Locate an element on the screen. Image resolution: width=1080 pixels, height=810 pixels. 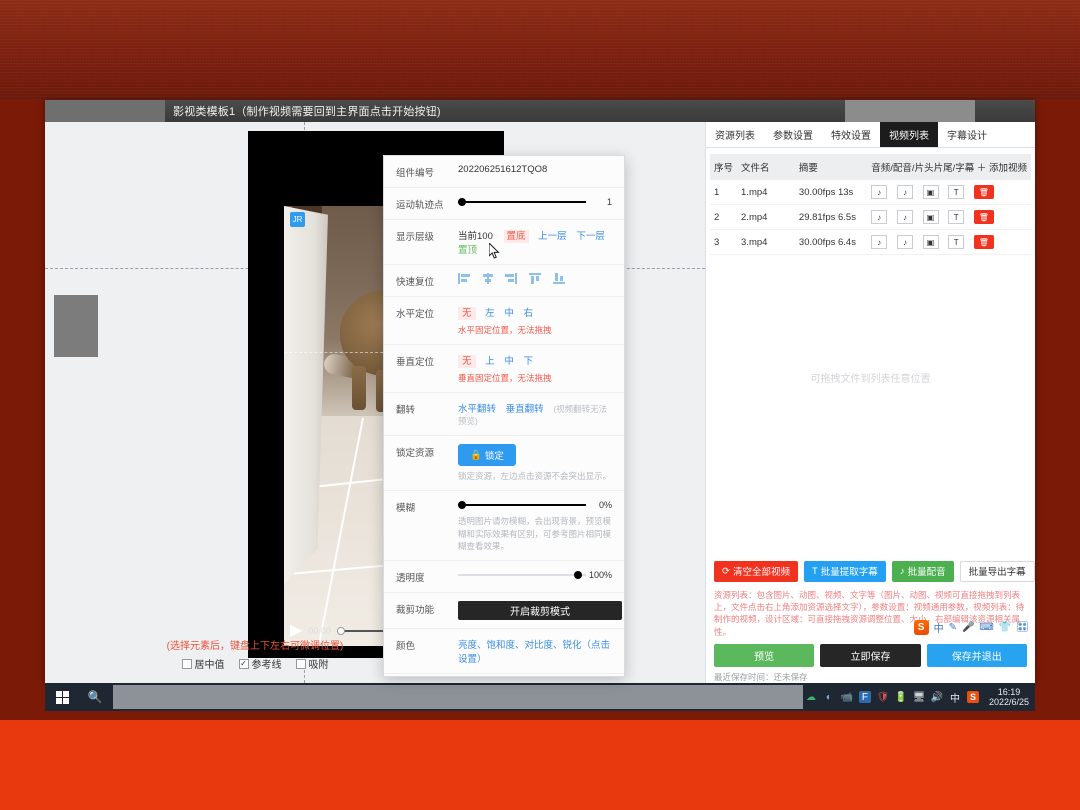
batch-extract-subtitles-button: T 批量提取字幕 is located at coordinates (844, 571).